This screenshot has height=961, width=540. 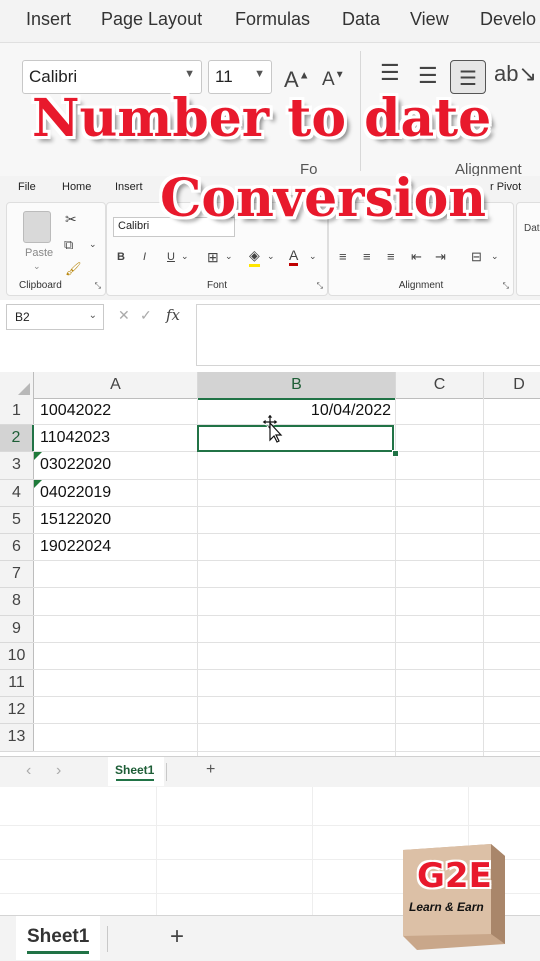 What do you see at coordinates (476, 257) in the screenshot?
I see `merge-icon: ⊟` at bounding box center [476, 257].